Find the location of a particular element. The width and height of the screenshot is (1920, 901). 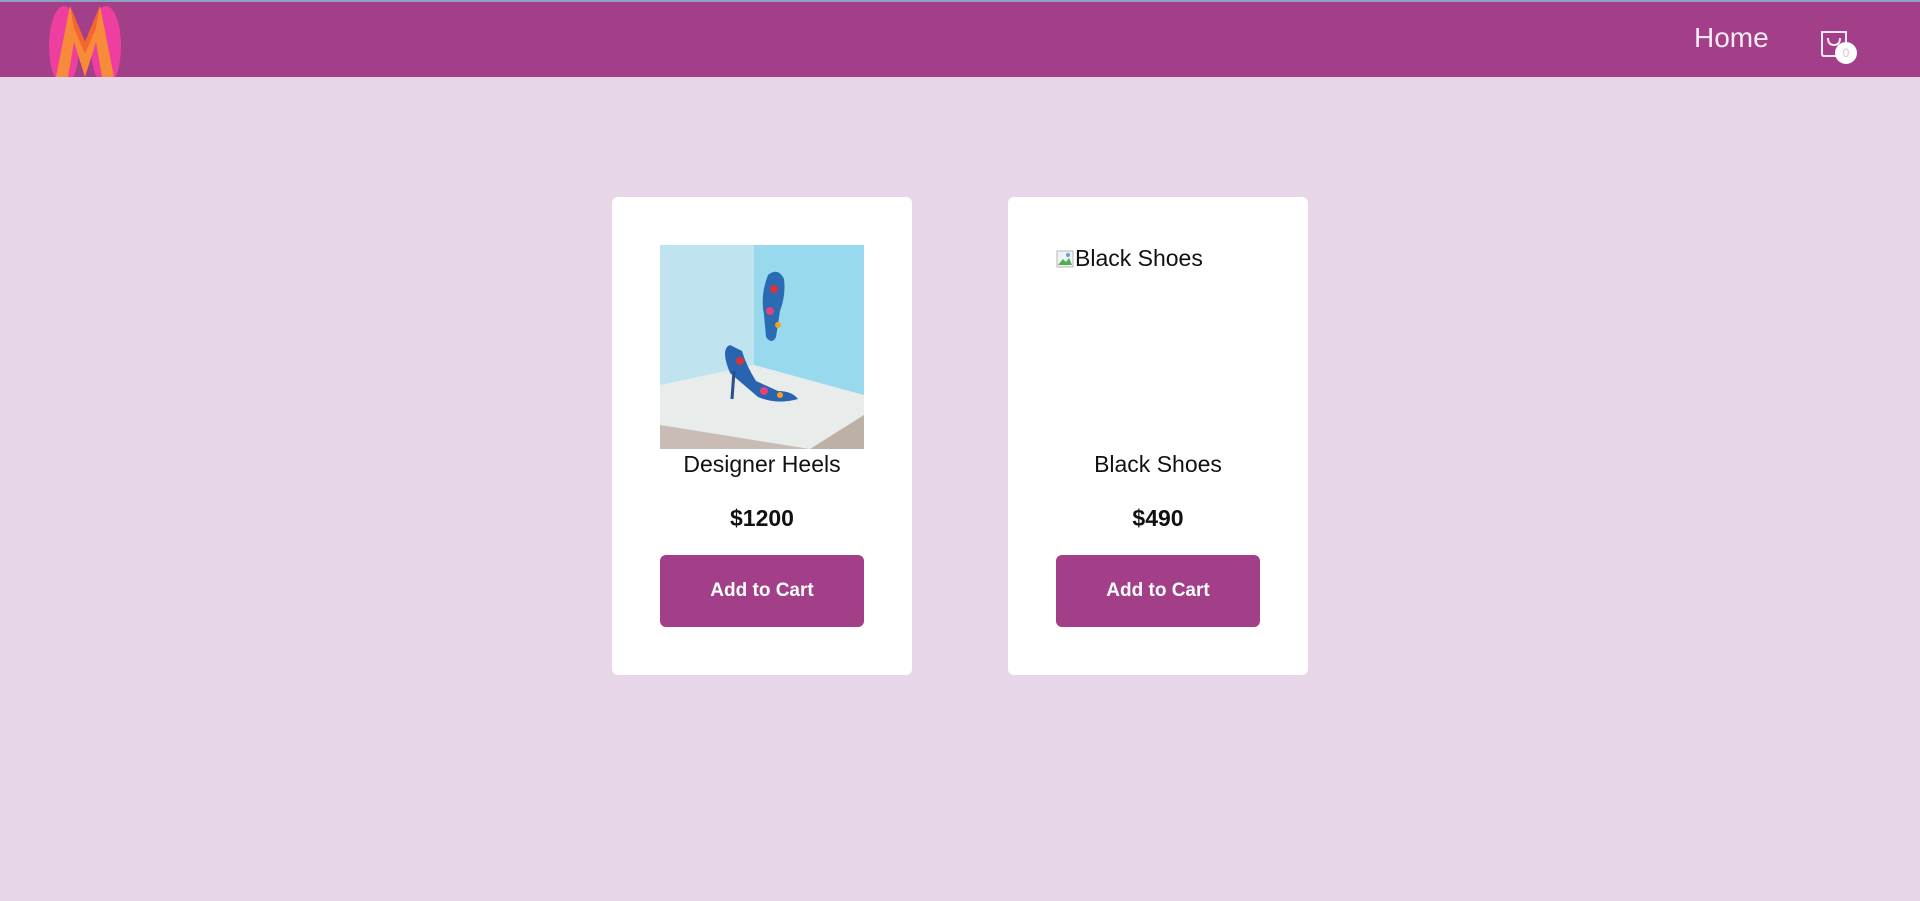

product-card: Black Shoes Black Shoes $490 Add to Cart is located at coordinates (1158, 436).